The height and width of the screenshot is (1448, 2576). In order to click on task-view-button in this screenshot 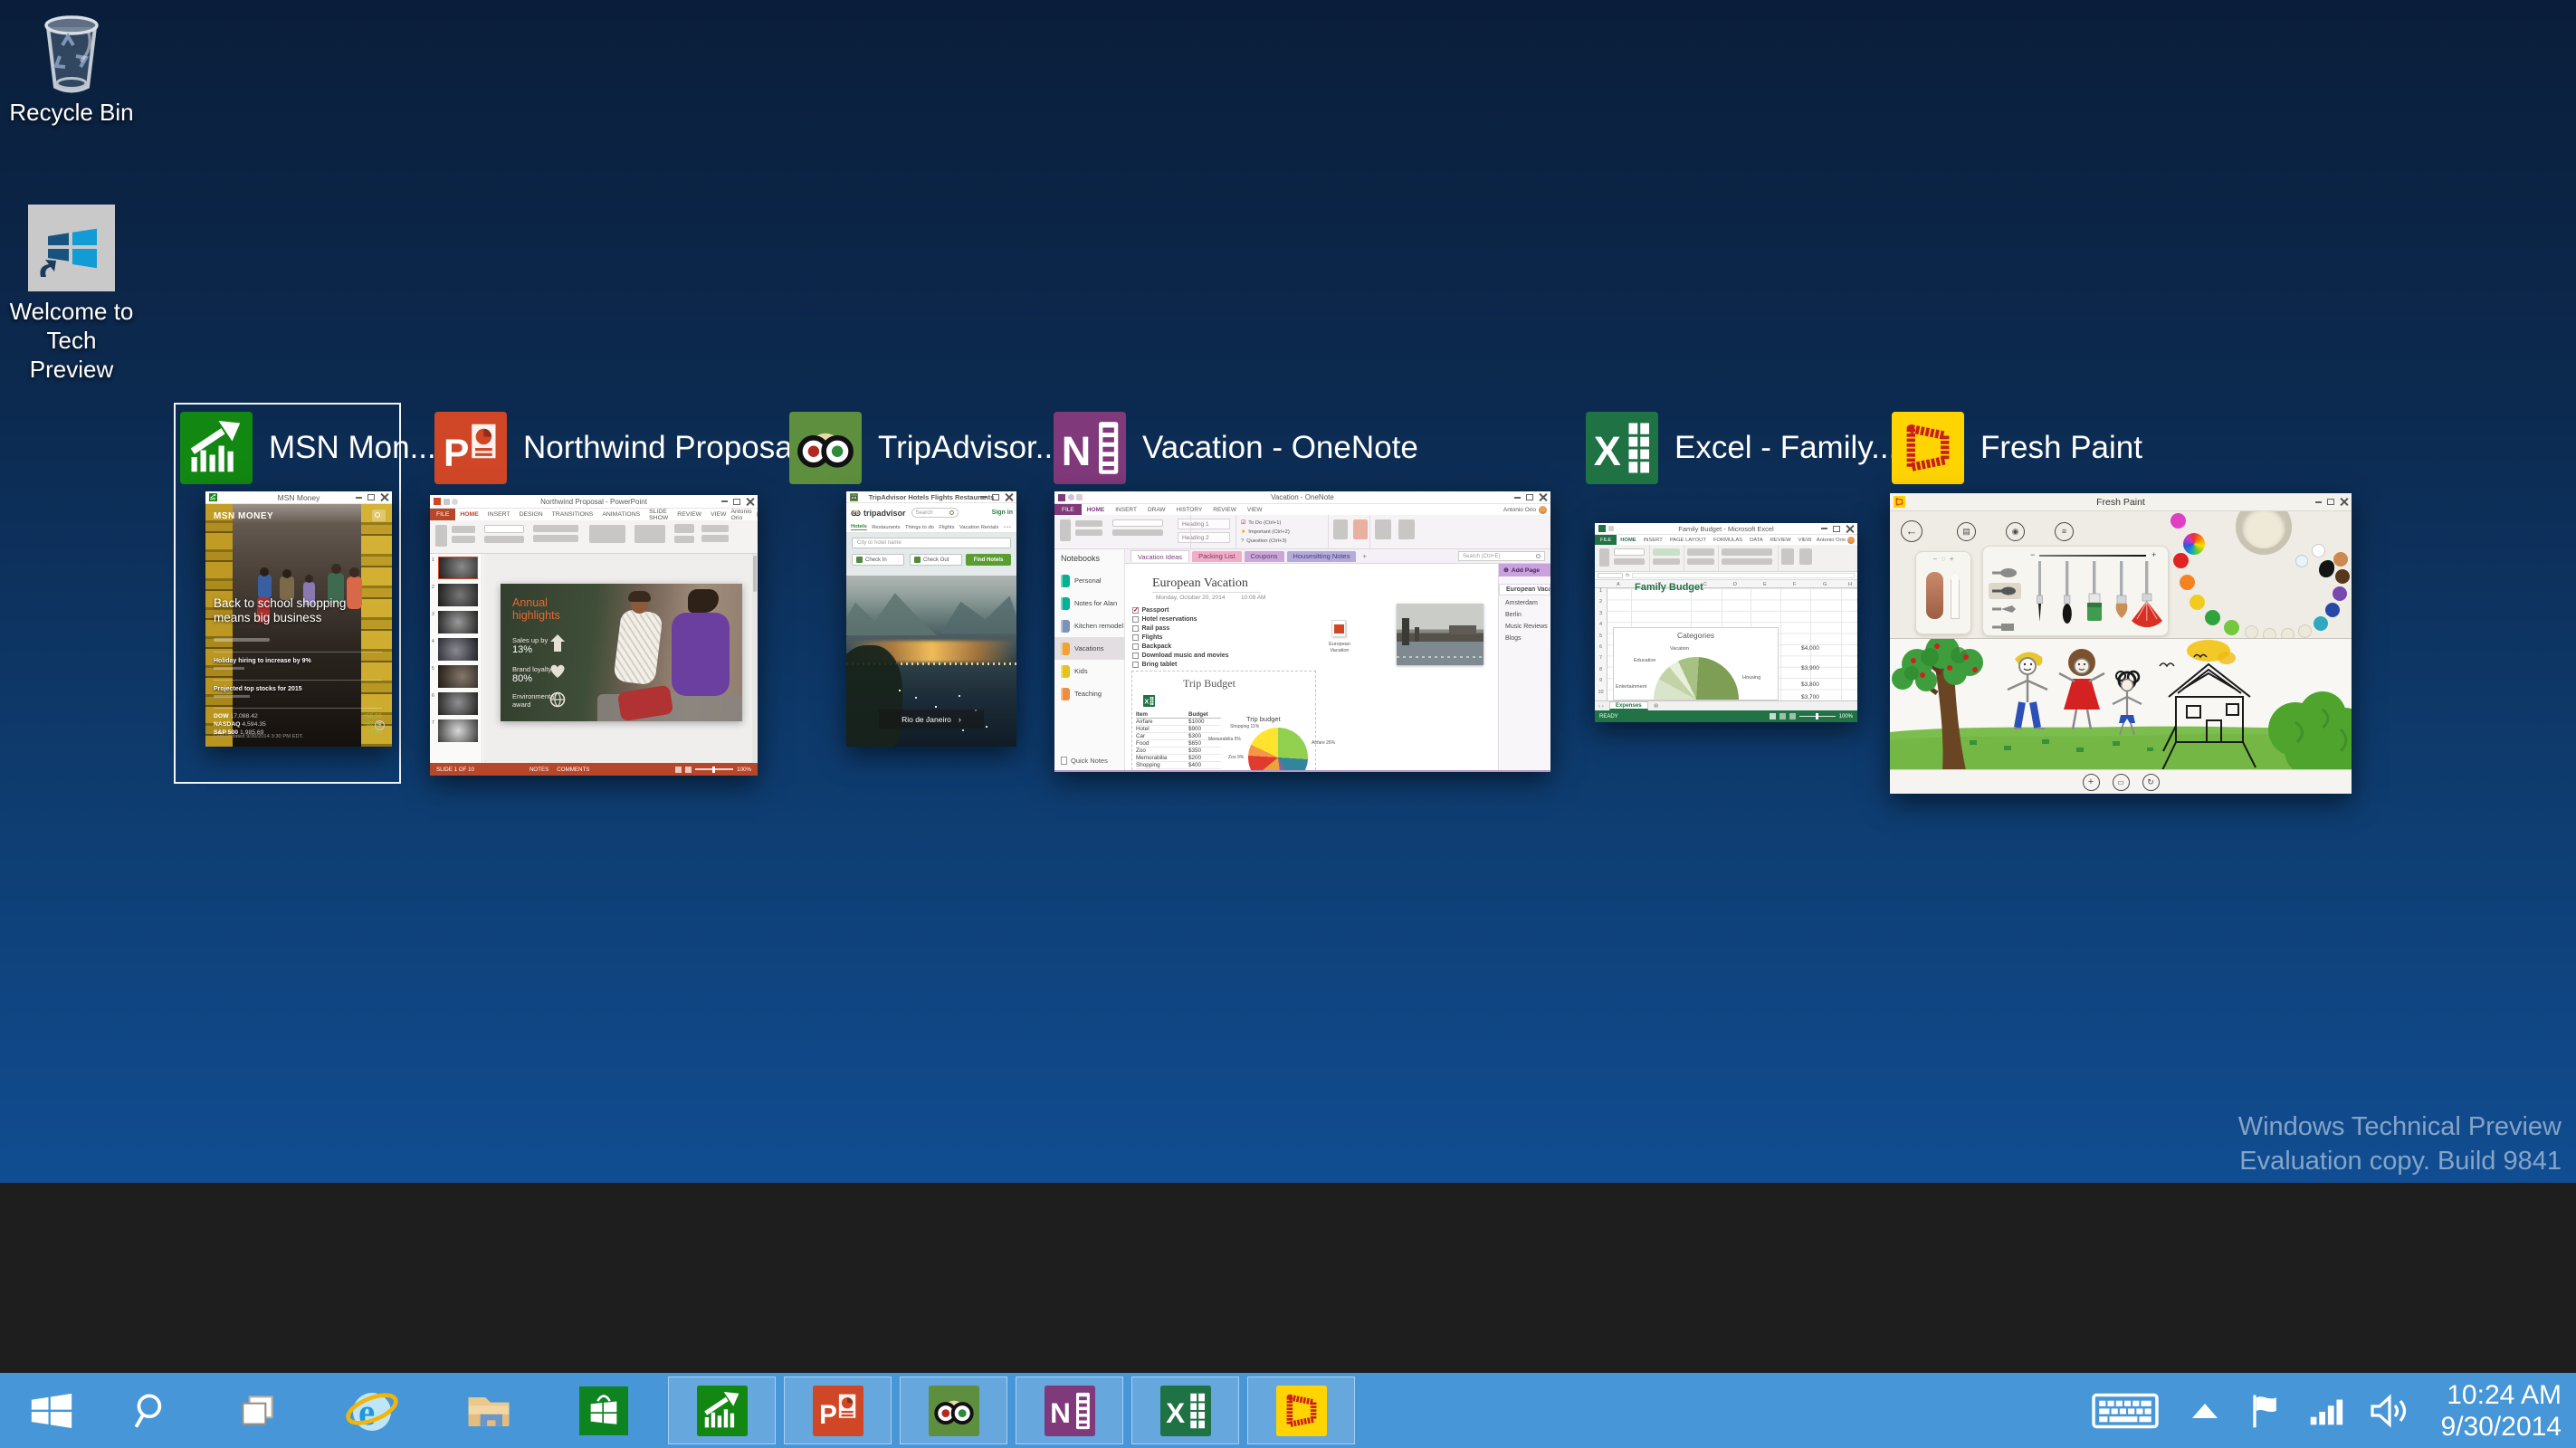, I will do `click(258, 1410)`.